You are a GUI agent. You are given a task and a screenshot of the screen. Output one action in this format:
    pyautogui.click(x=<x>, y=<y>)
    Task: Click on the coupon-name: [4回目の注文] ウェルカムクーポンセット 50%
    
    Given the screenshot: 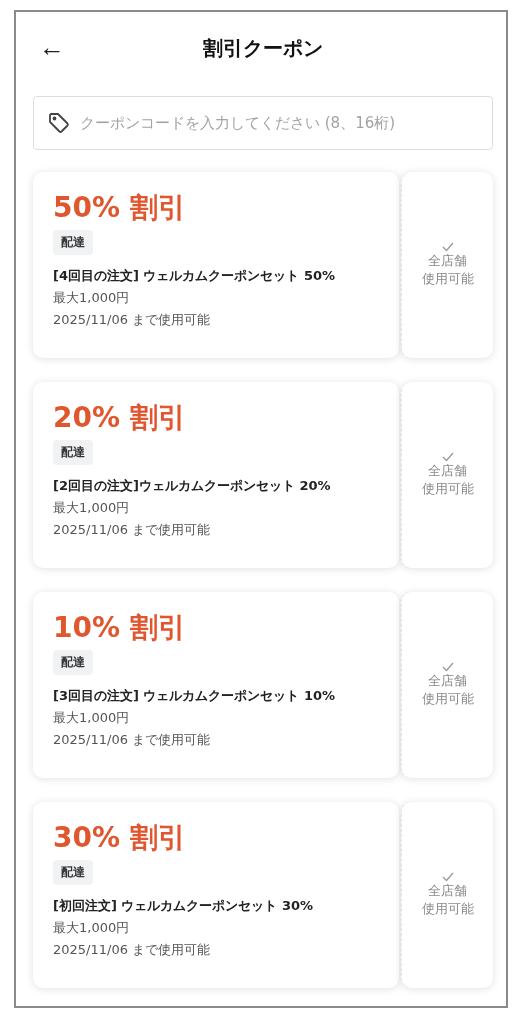 What is the action you would take?
    pyautogui.click(x=194, y=276)
    